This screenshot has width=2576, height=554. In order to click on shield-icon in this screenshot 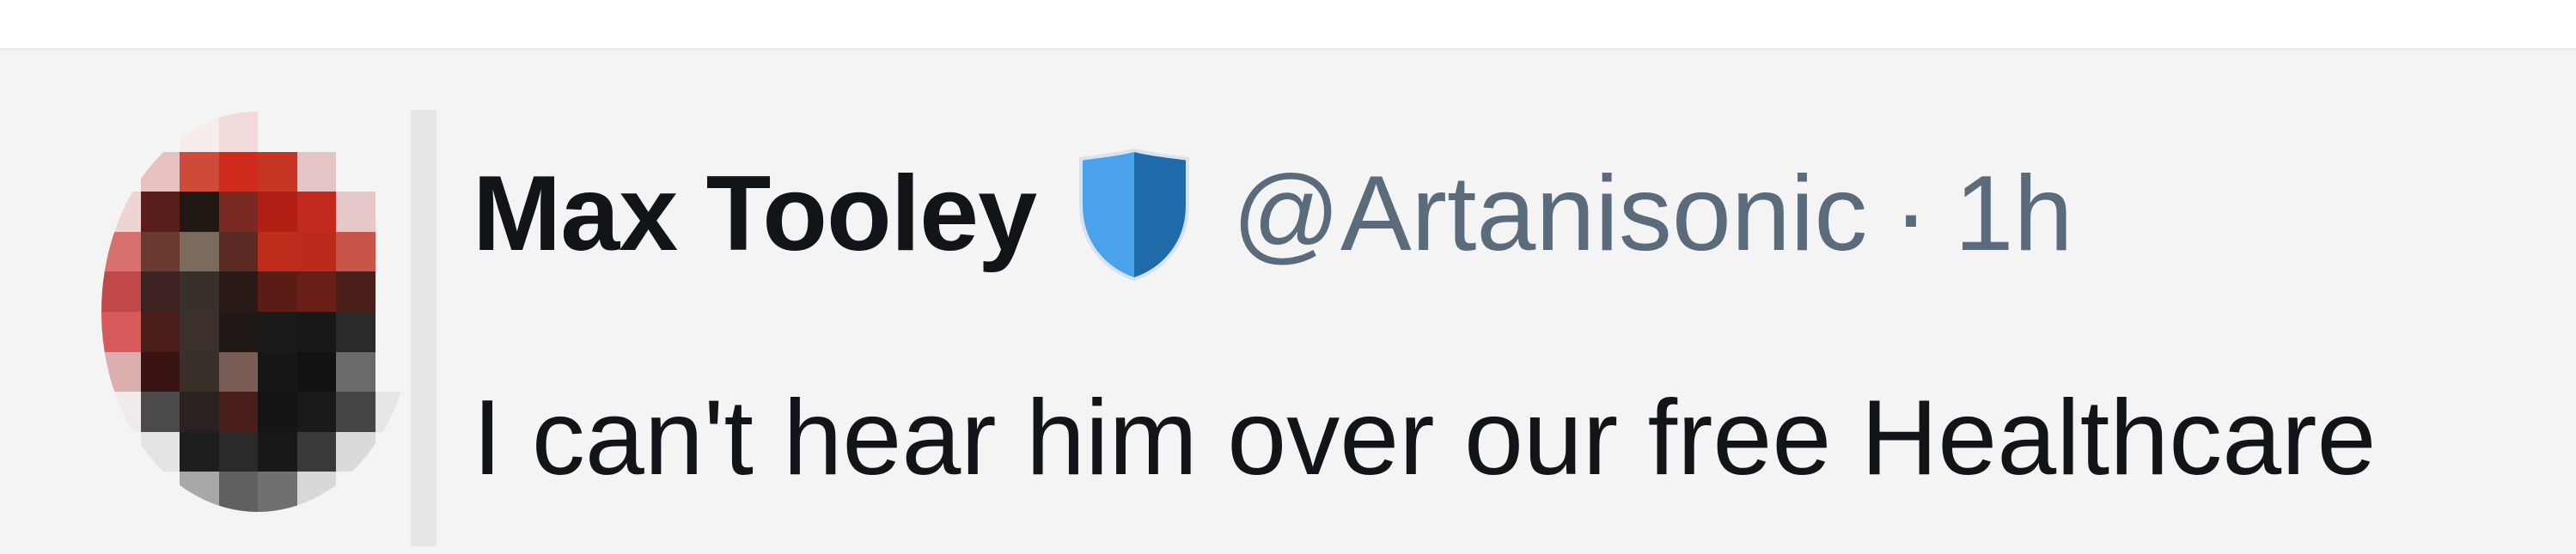, I will do `click(1134, 214)`.